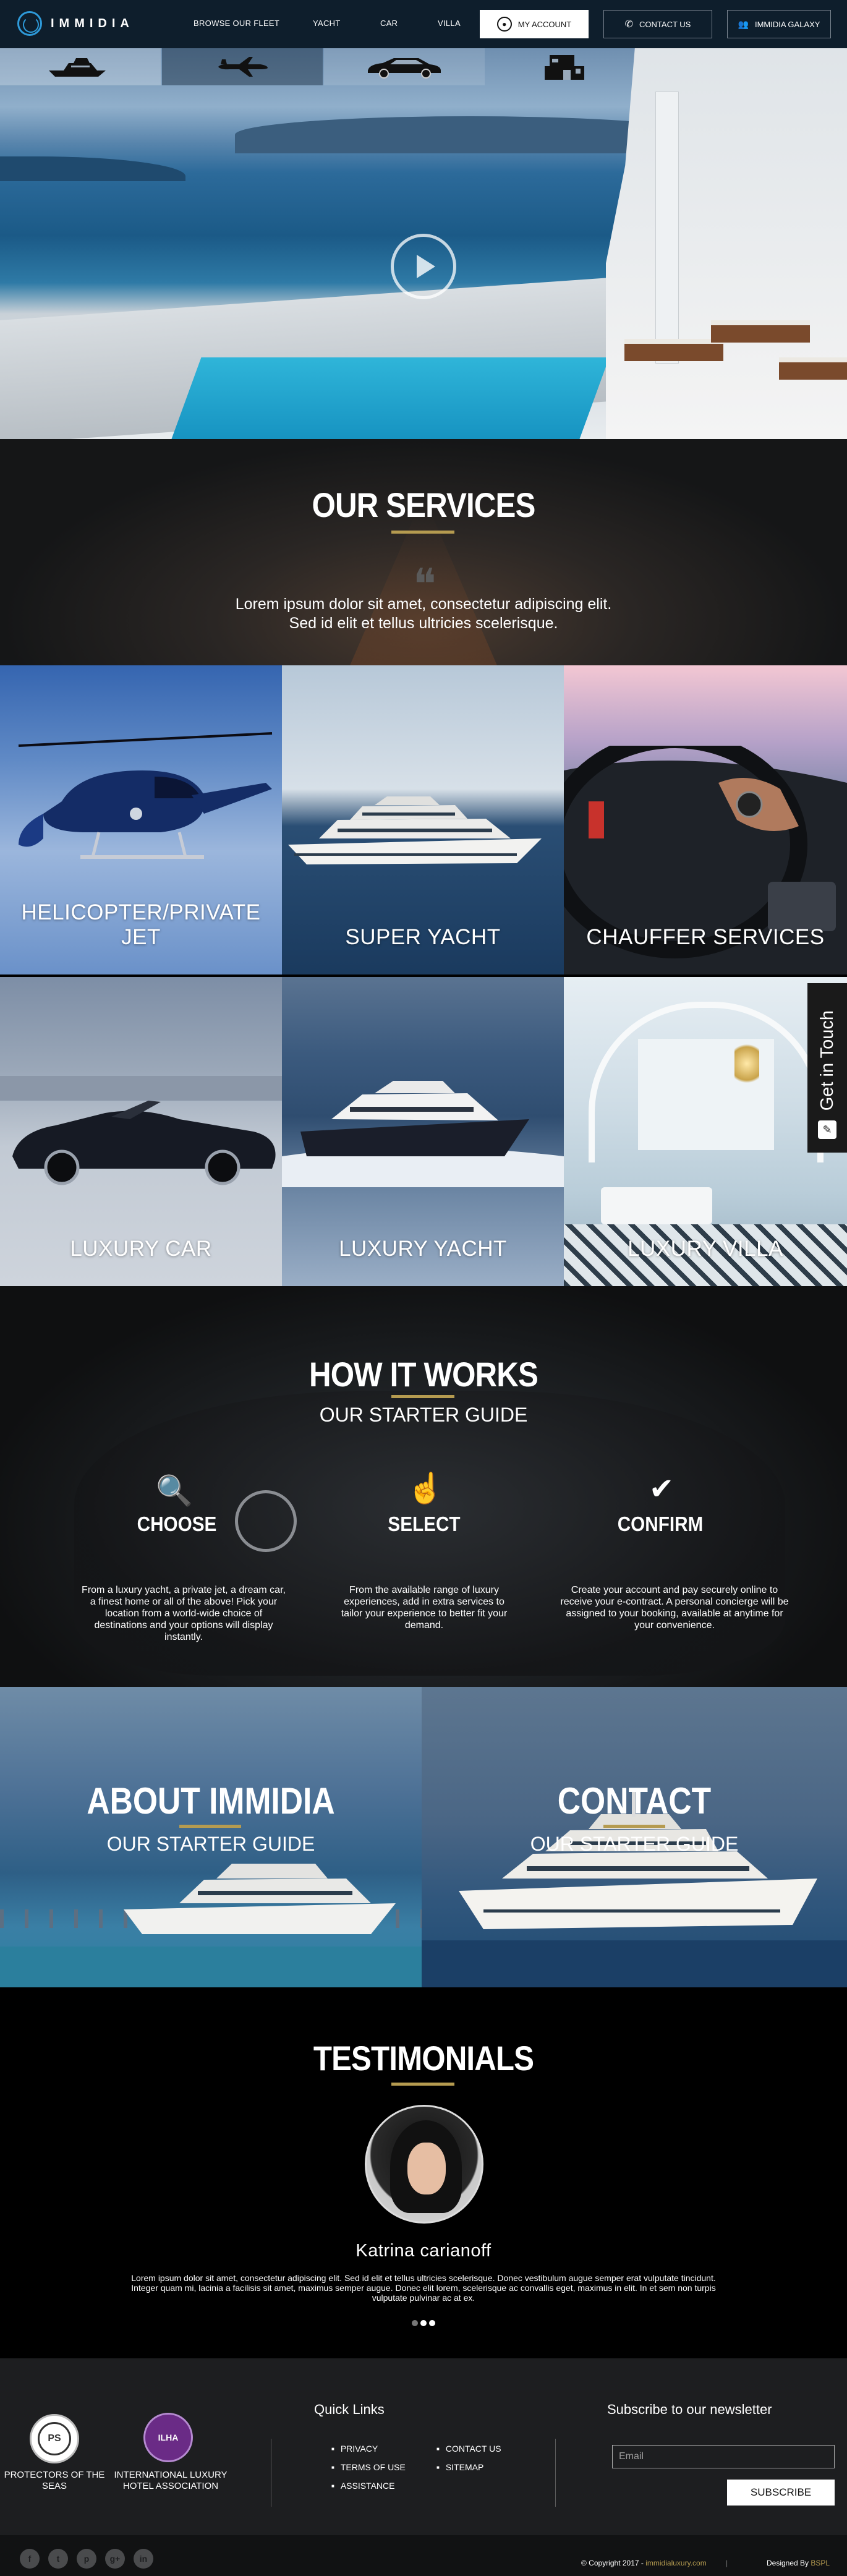  Describe the element at coordinates (426, 2168) in the screenshot. I see `avatar-face` at that location.